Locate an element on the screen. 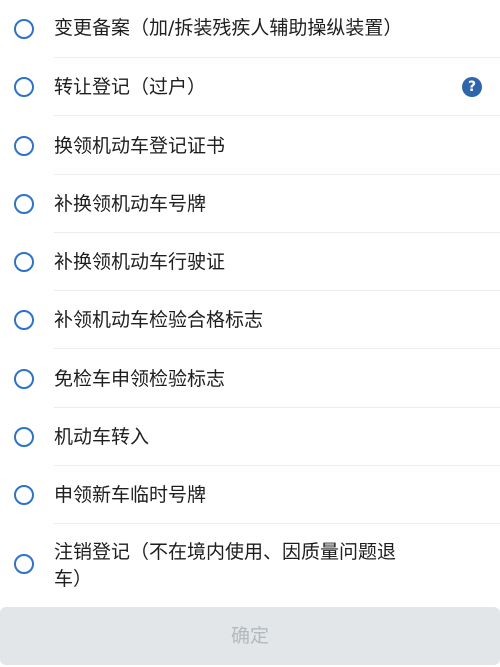 Image resolution: width=500 pixels, height=667 pixels. confirm-bar: 确定 is located at coordinates (250, 636).